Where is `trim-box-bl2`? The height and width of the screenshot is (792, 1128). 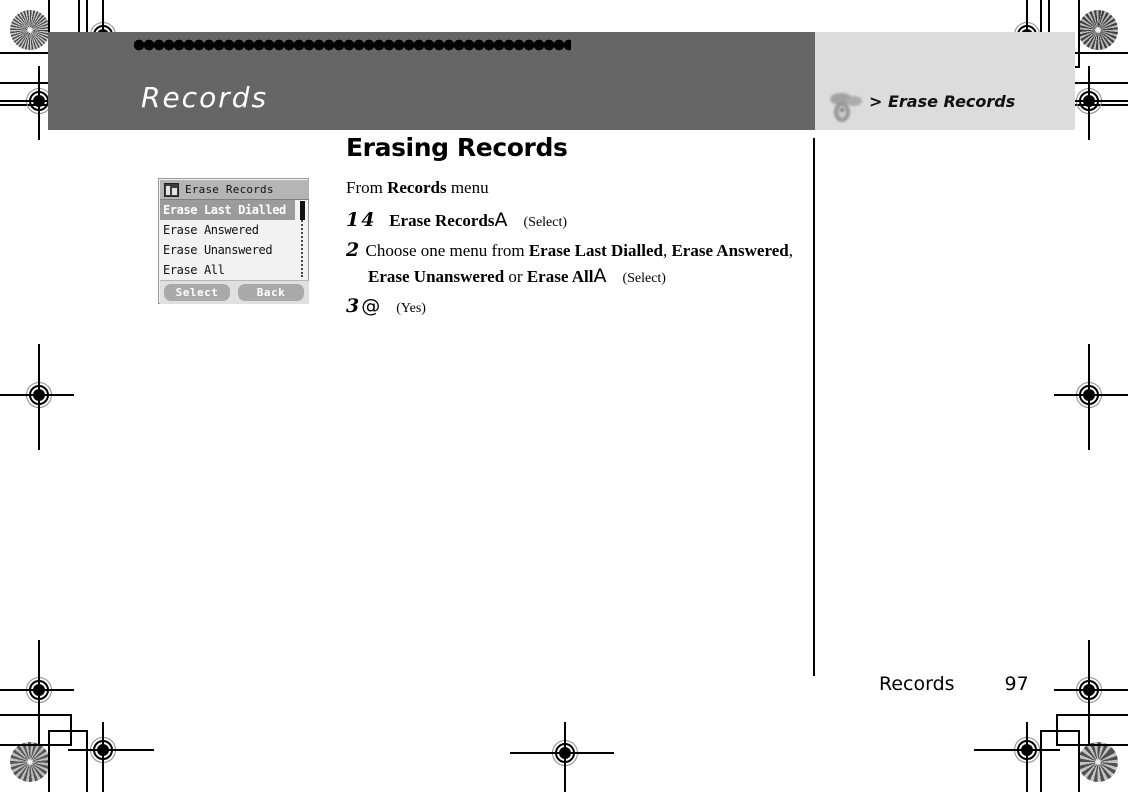 trim-box-bl2 is located at coordinates (68, 761).